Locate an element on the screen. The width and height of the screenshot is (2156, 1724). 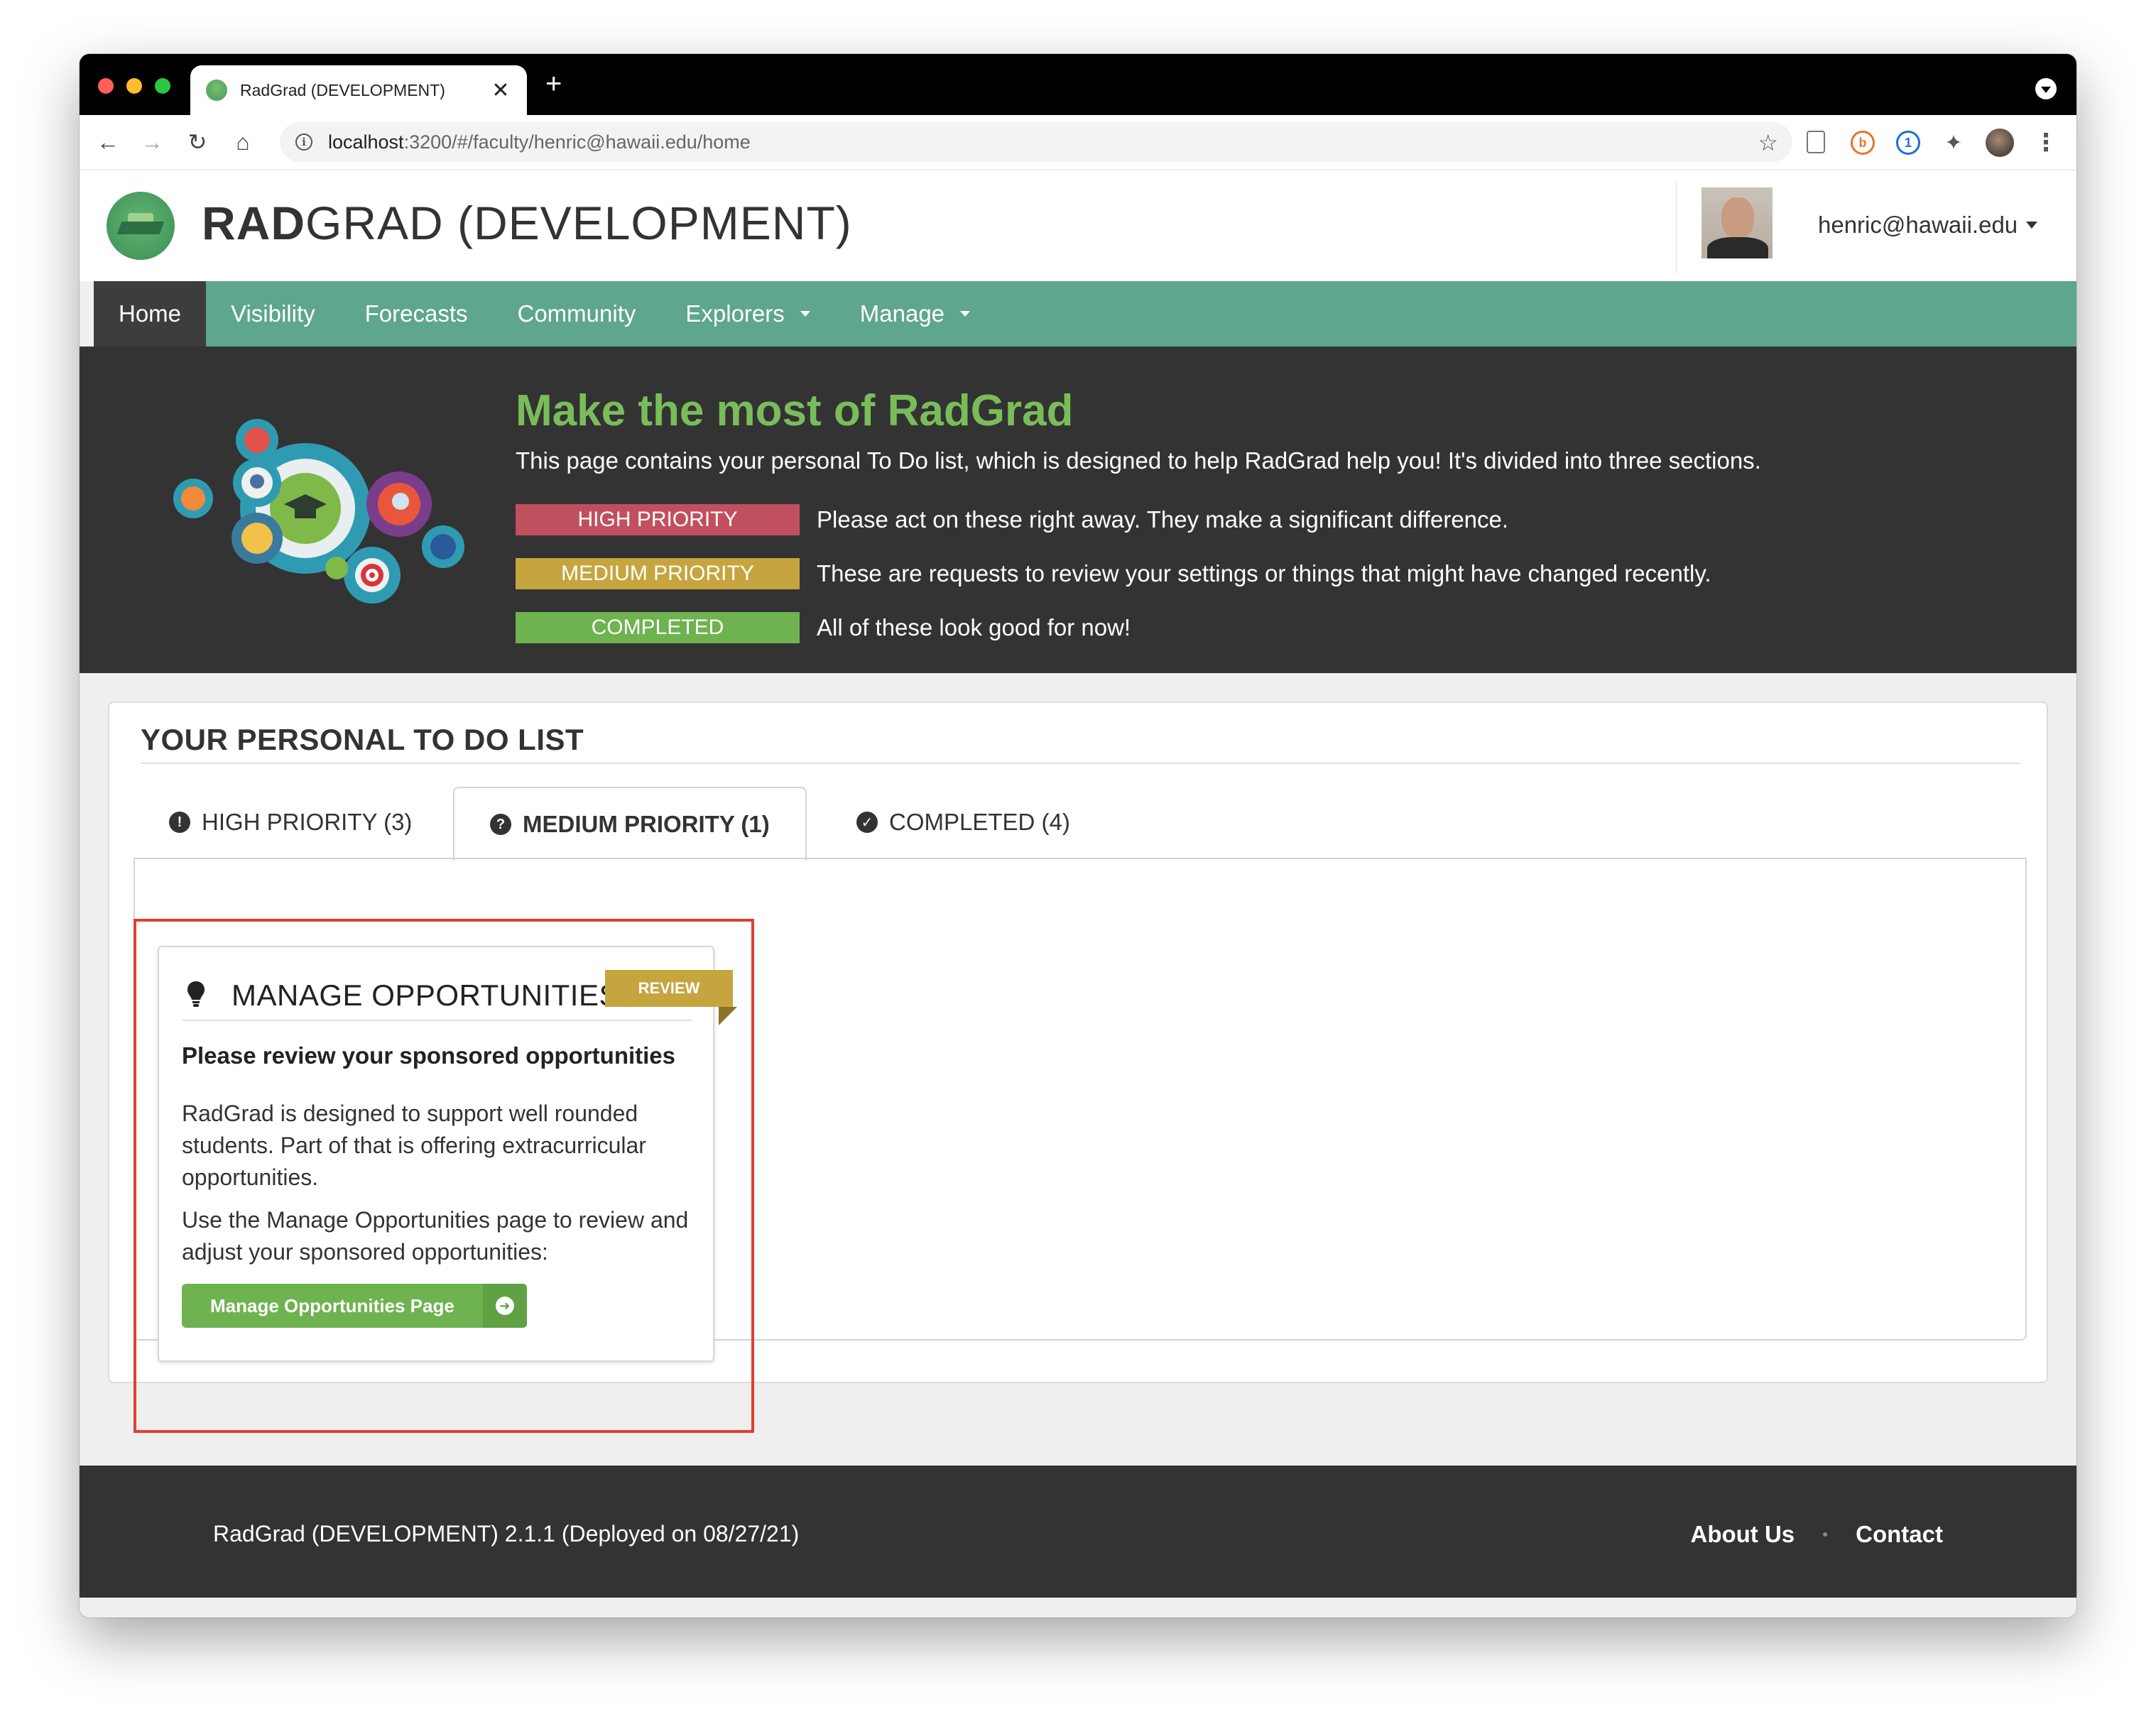
user-menu-dropdown: henric@hawaii.edu is located at coordinates (1928, 225).